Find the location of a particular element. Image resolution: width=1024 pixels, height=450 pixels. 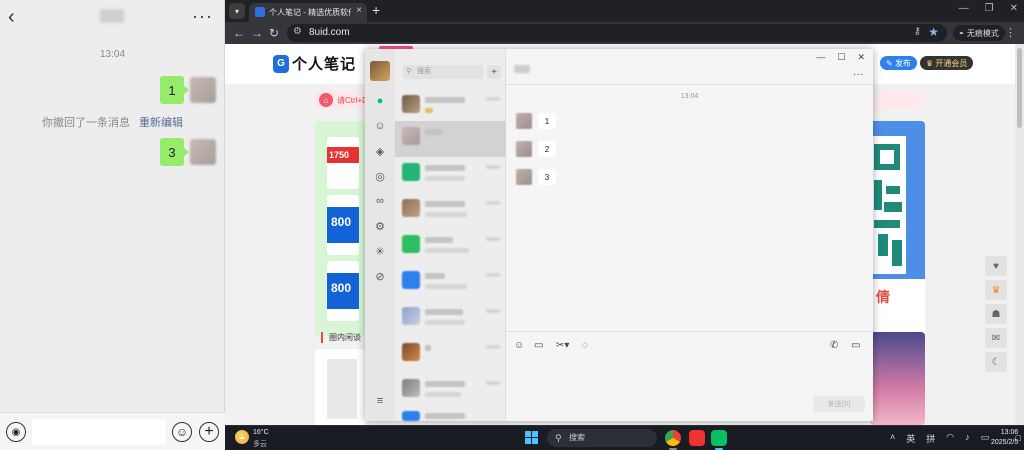

heart-icon: ♥ is located at coordinates (996, 266).